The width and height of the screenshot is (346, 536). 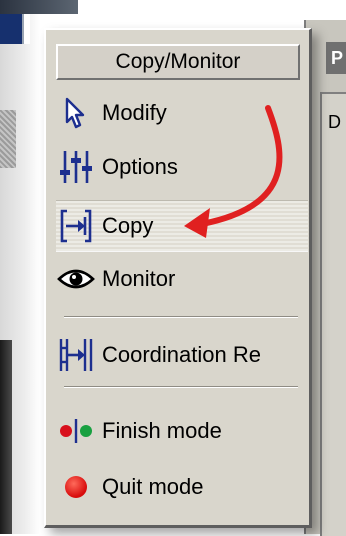 What do you see at coordinates (182, 279) in the screenshot?
I see `menu-item-monitor: Monitor` at bounding box center [182, 279].